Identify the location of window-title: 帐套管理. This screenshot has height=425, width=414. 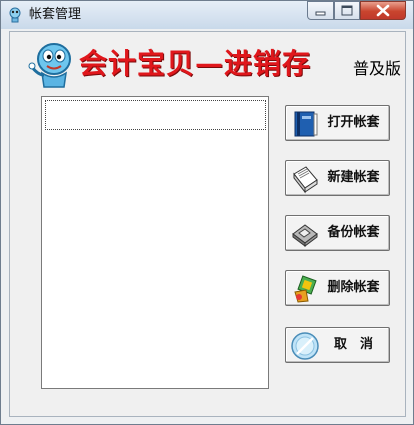
(55, 14).